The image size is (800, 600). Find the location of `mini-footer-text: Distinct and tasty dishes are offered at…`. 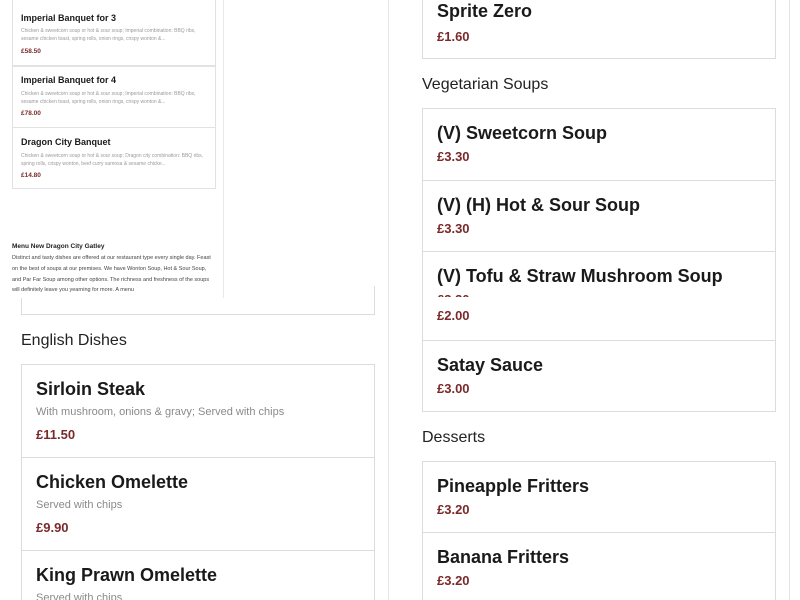

mini-footer-text: Distinct and tasty dishes are offered at… is located at coordinates (111, 274).